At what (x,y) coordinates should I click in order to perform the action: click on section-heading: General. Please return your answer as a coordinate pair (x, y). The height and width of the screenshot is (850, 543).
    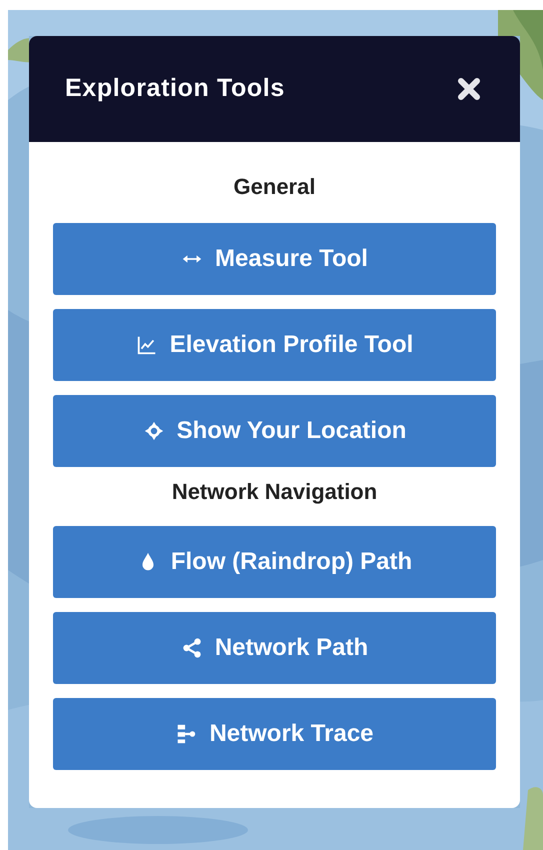
    Looking at the image, I should click on (274, 187).